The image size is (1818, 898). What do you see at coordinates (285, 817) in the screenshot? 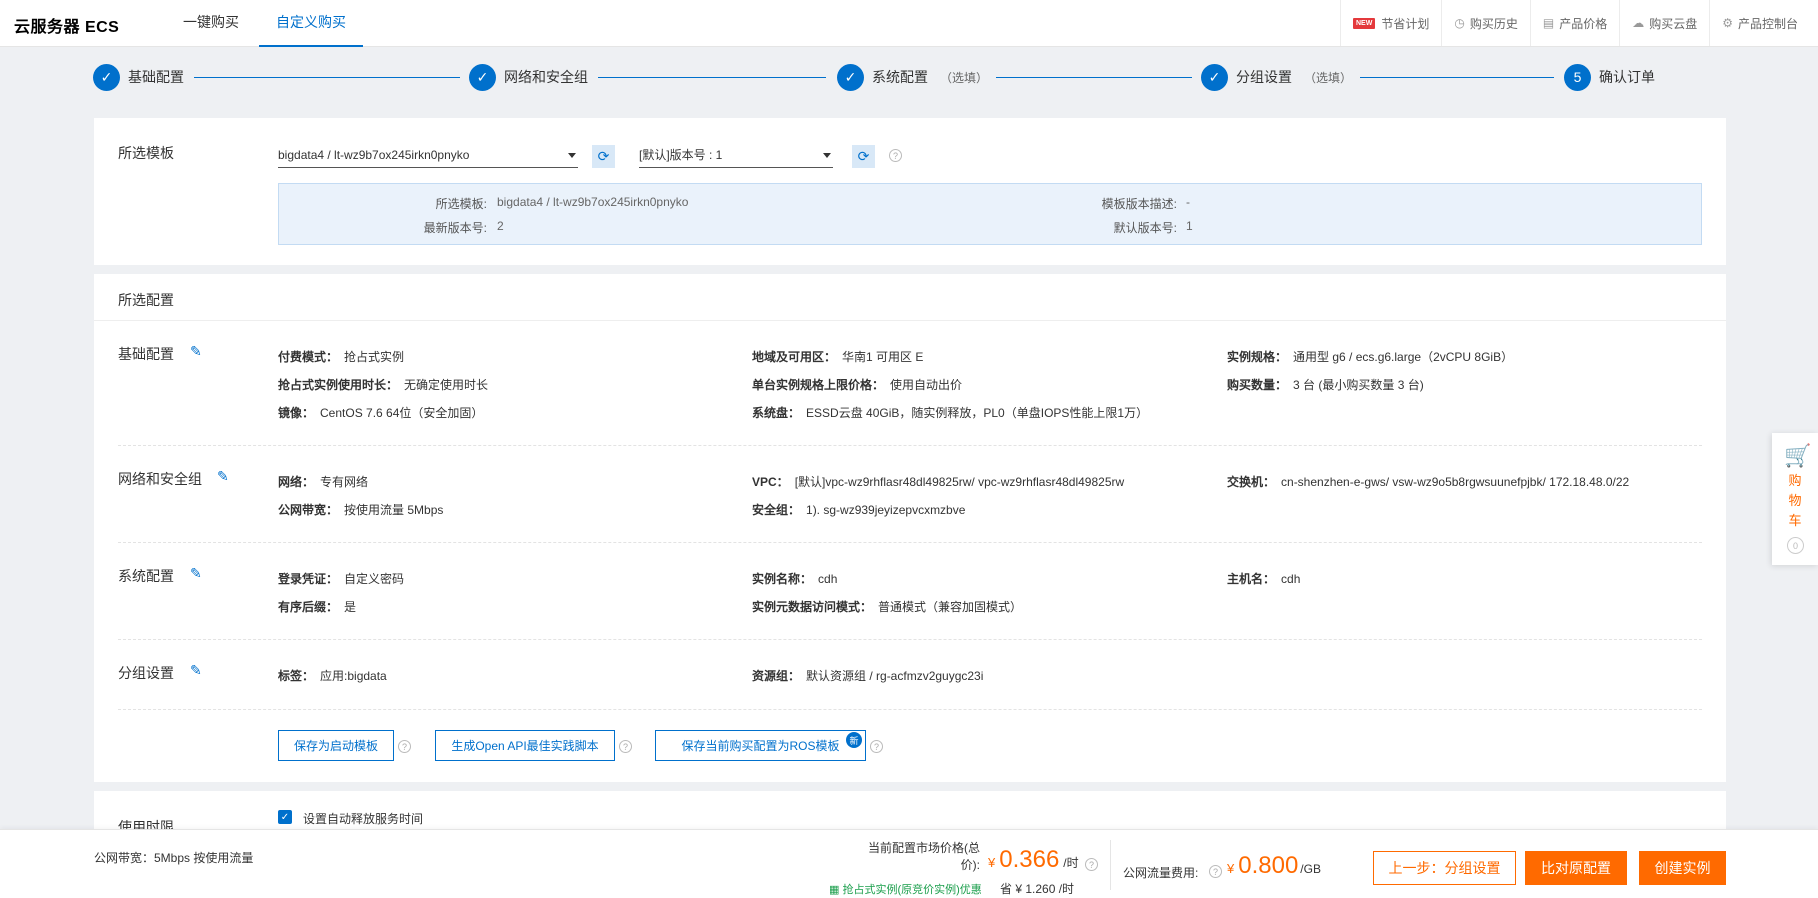
I see `auto-release-checkbox: ✓` at bounding box center [285, 817].